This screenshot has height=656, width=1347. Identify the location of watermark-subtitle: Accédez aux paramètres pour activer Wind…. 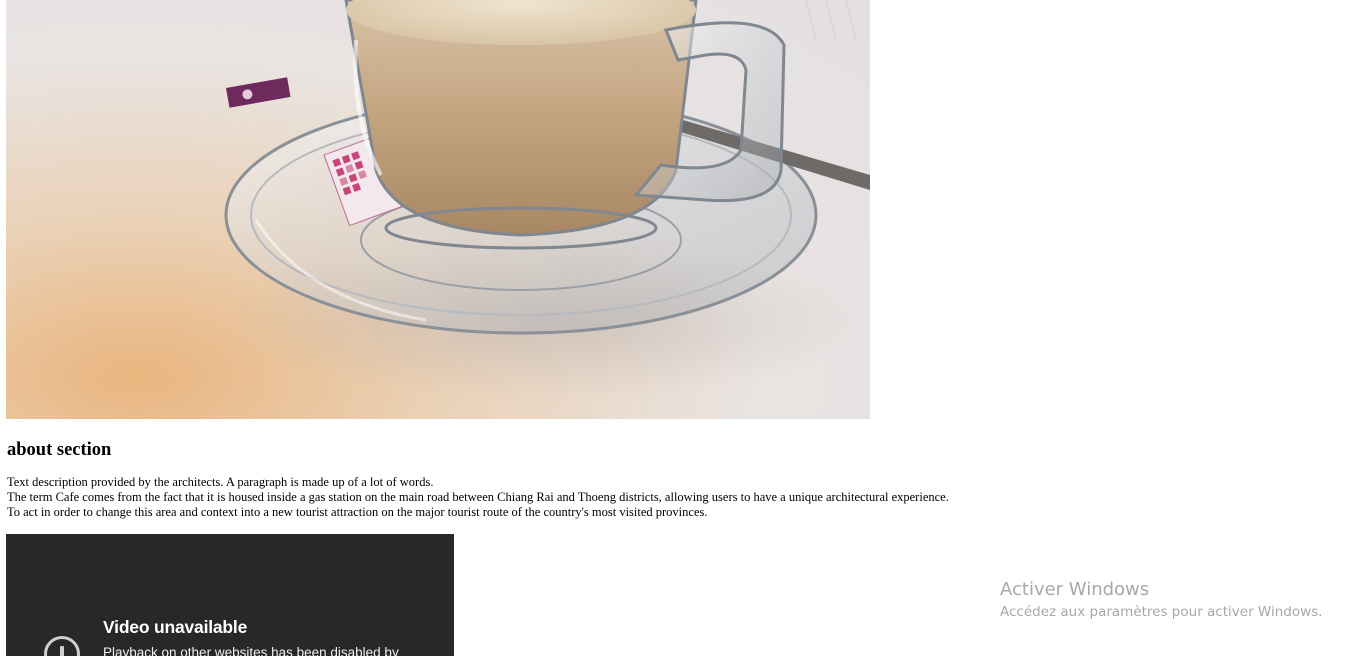
(1161, 612).